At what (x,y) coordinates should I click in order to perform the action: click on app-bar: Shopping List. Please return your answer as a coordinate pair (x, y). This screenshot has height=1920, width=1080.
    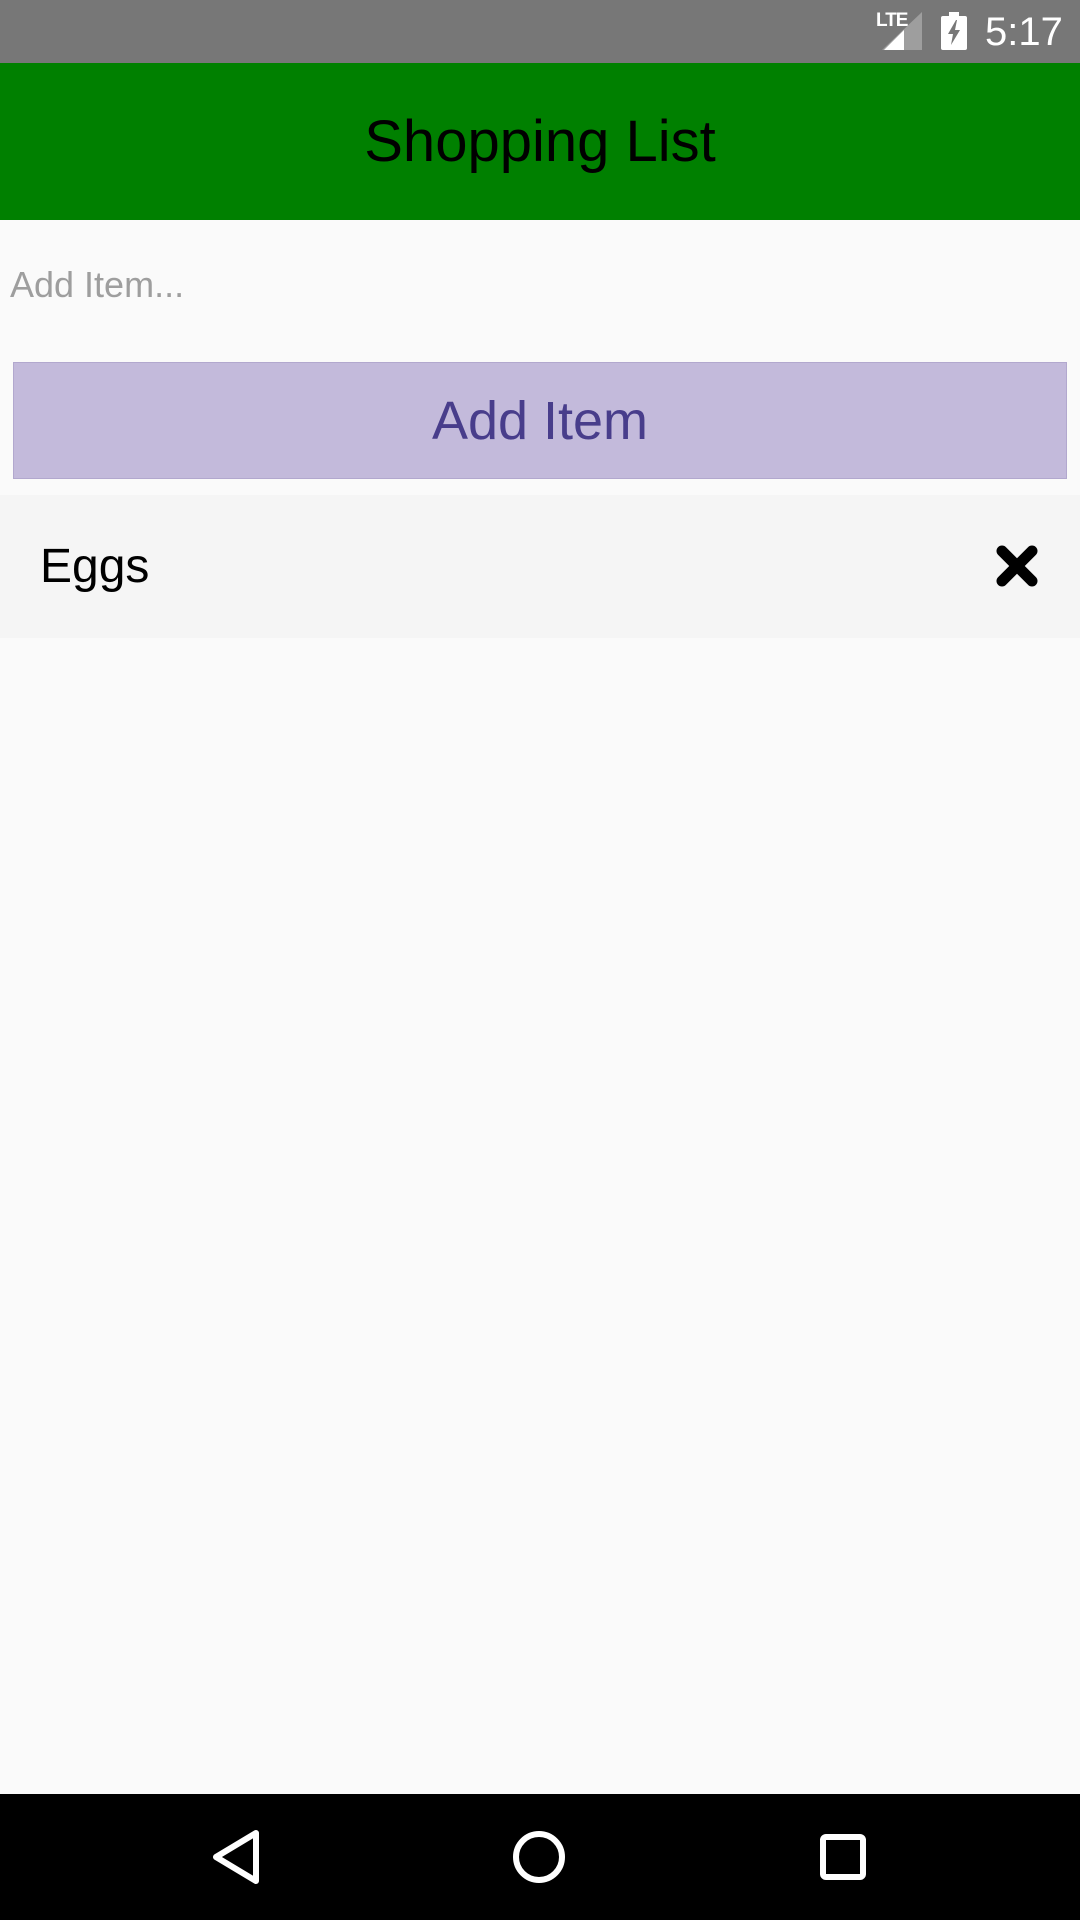
    Looking at the image, I should click on (540, 141).